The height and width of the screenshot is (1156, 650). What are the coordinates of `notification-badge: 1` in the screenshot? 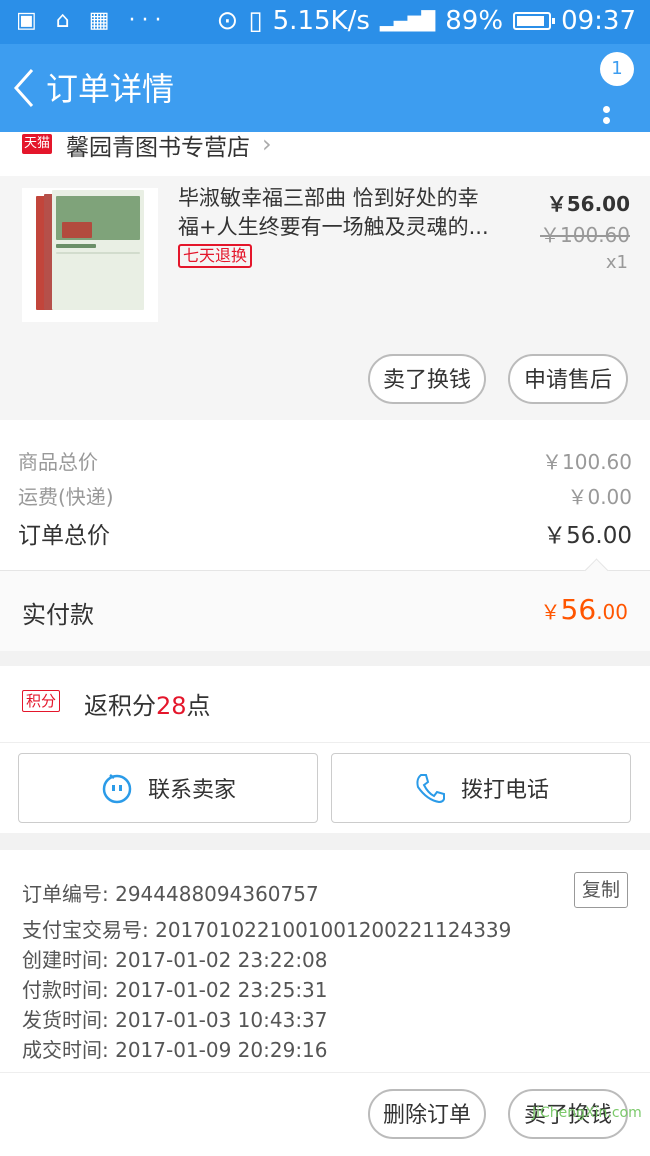 It's located at (617, 69).